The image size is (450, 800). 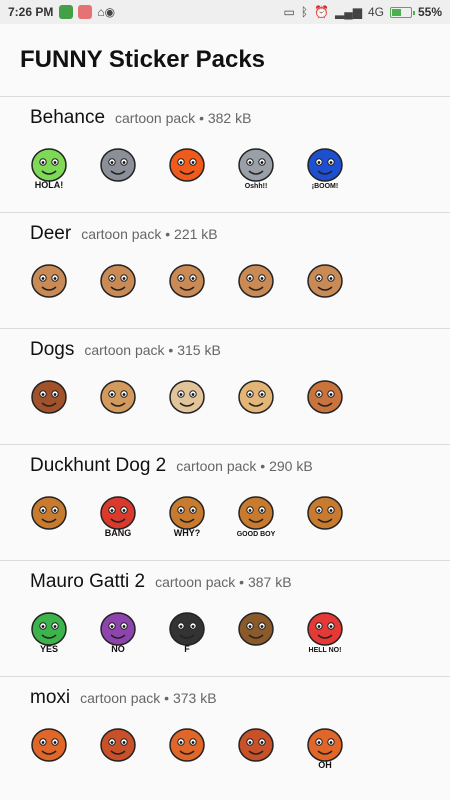 What do you see at coordinates (325, 749) in the screenshot?
I see `fox-oh-sticker: OH` at bounding box center [325, 749].